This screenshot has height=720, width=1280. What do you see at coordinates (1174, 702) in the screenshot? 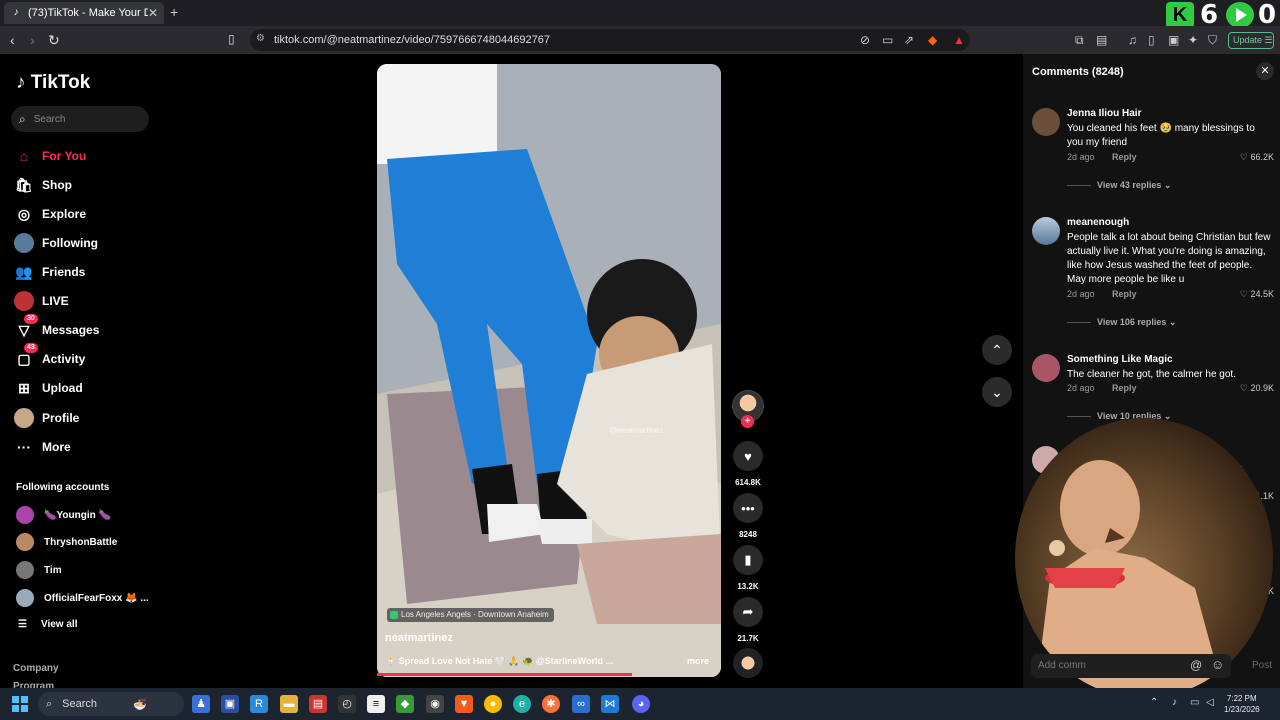
I see `microphone-icon: ♪` at bounding box center [1174, 702].